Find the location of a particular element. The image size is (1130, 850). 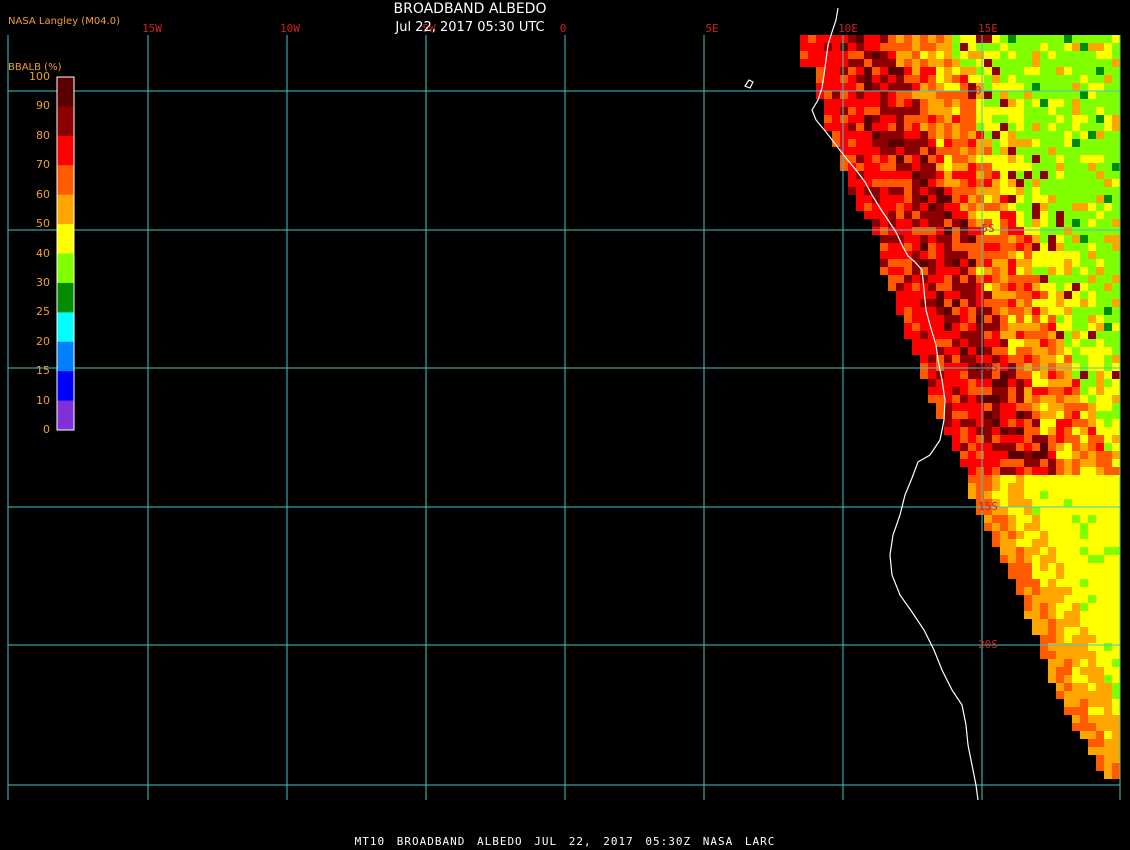

colorbar-tick-70: 70 is located at coordinates (43, 165).